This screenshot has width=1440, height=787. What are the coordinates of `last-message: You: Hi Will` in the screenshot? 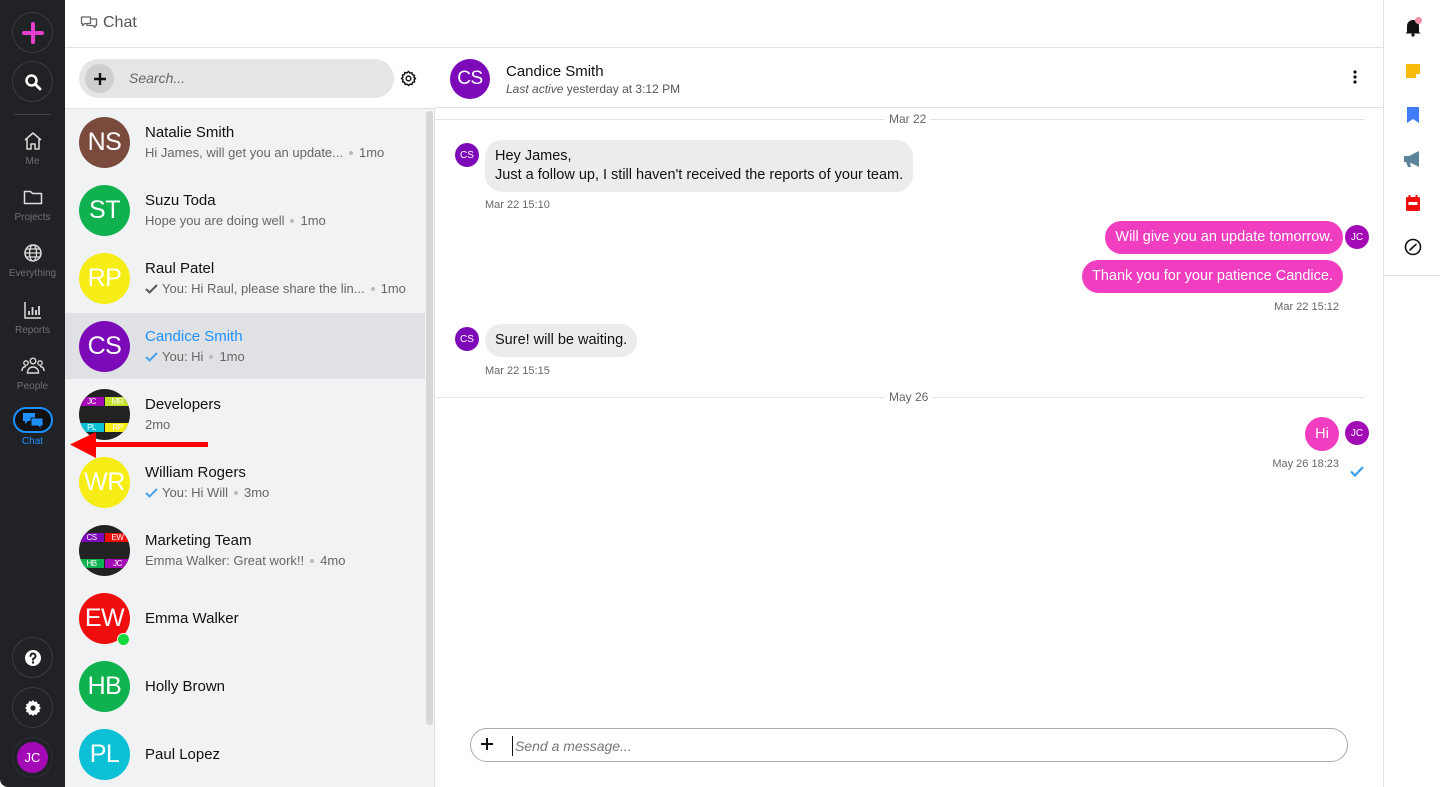 It's located at (195, 492).